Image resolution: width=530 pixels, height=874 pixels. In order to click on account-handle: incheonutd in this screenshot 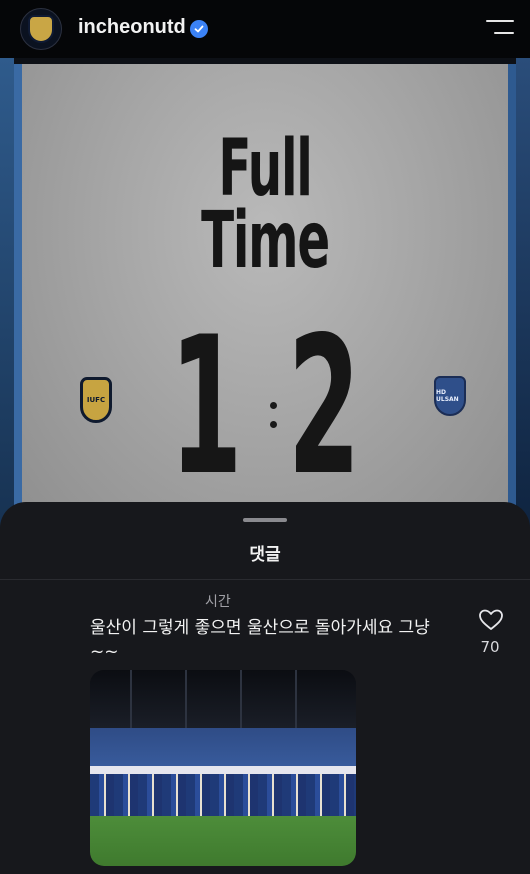, I will do `click(132, 27)`.